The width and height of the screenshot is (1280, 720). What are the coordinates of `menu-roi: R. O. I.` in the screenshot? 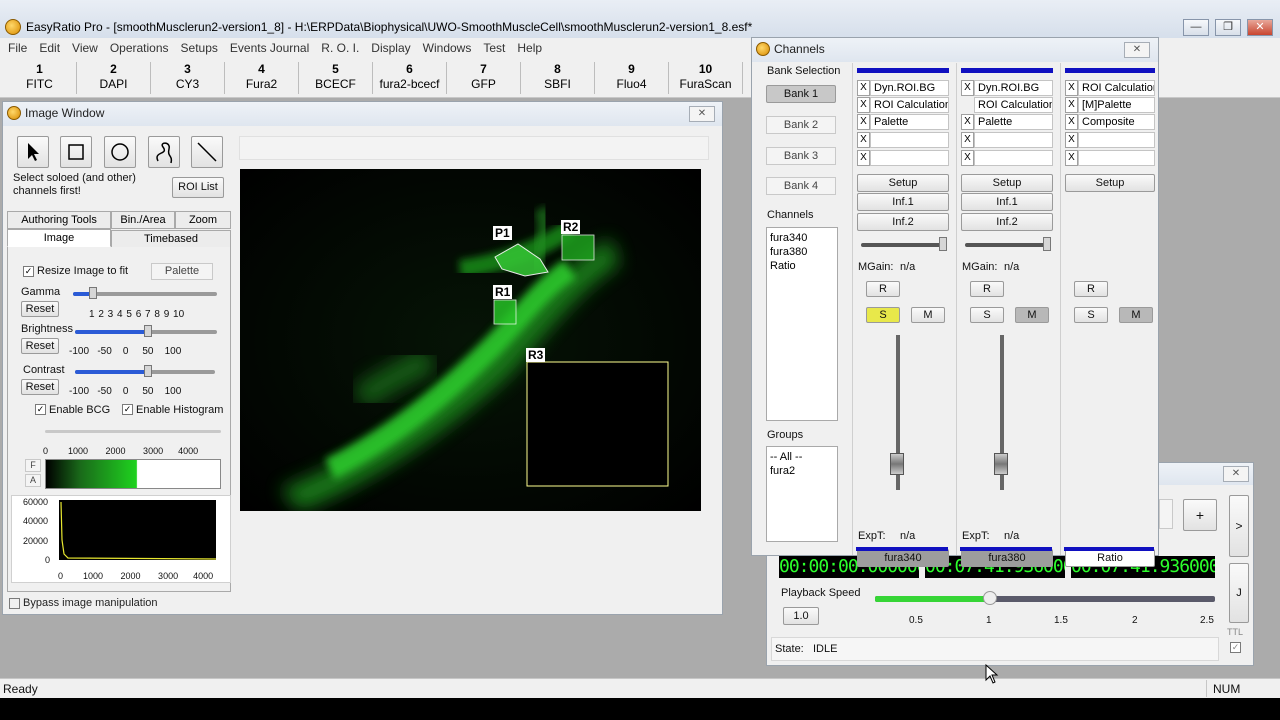 It's located at (340, 46).